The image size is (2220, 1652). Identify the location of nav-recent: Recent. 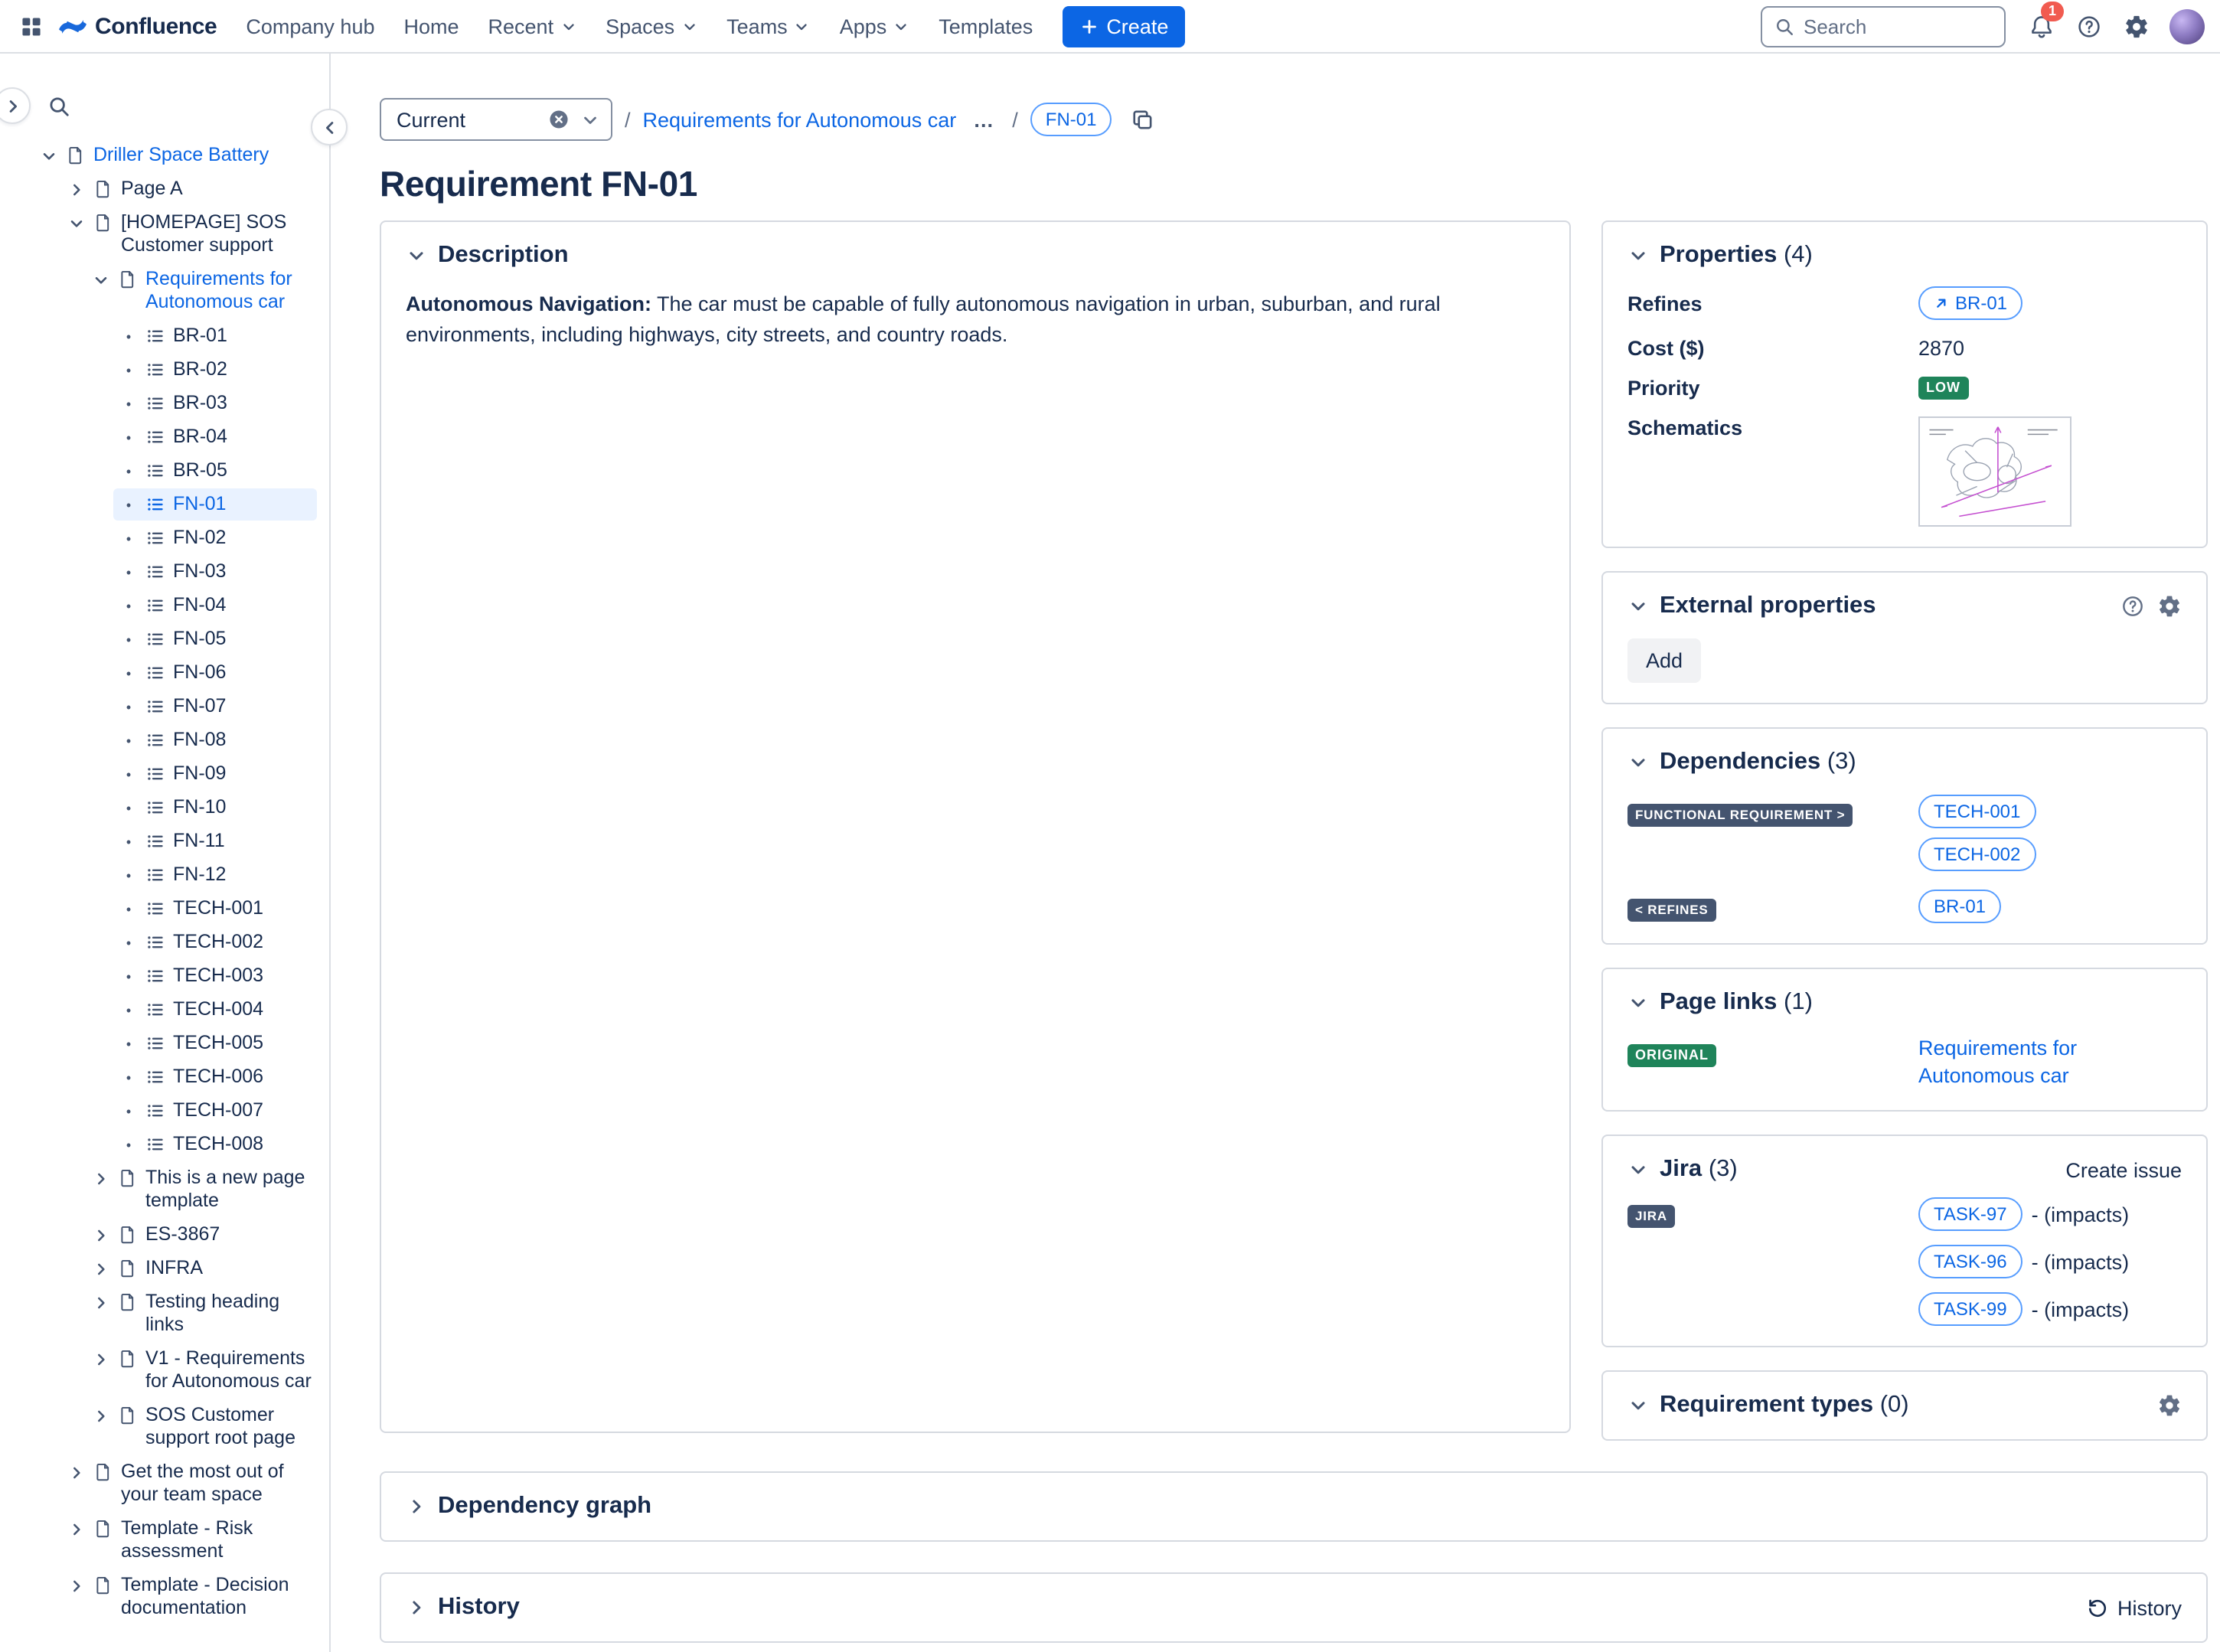
(533, 26).